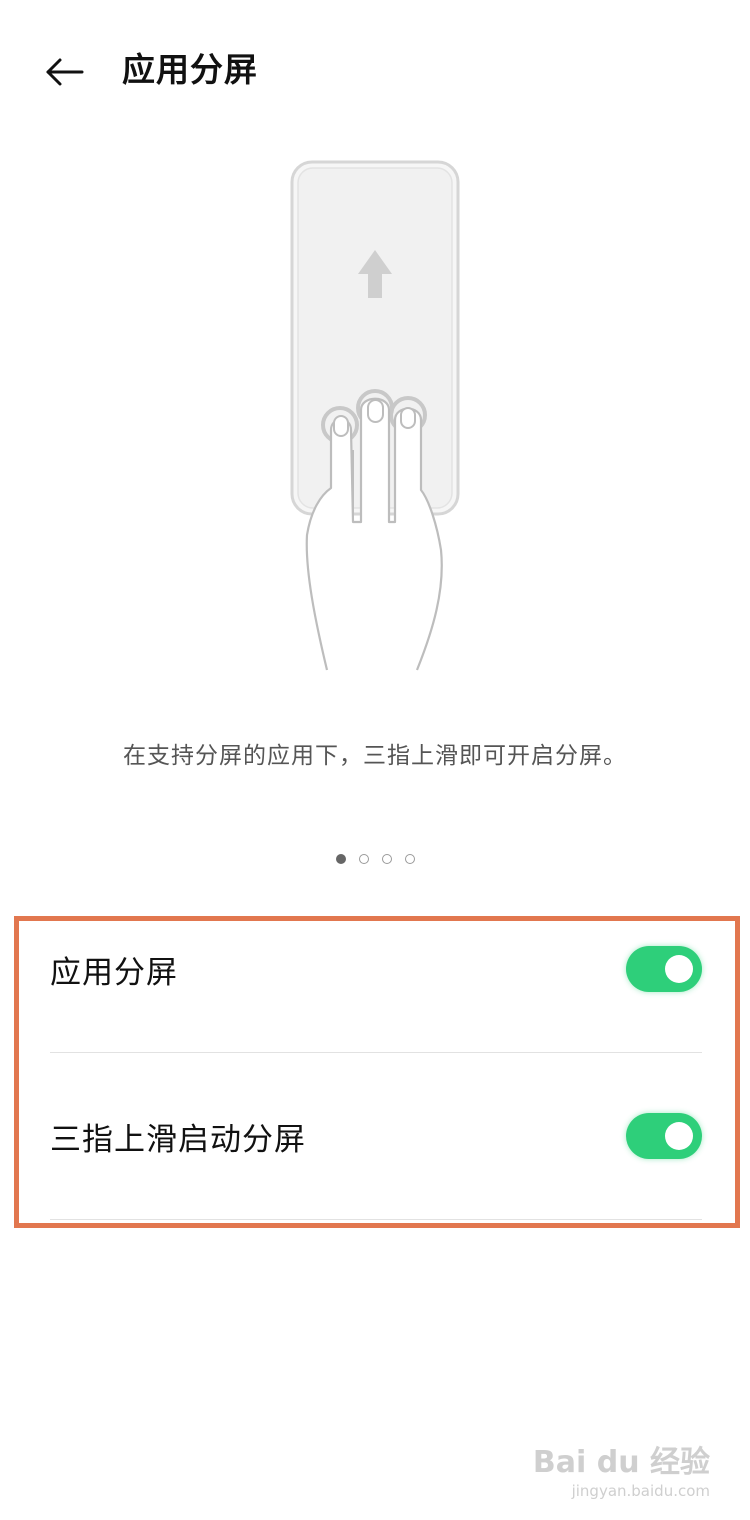 The height and width of the screenshot is (1520, 750). Describe the element at coordinates (376, 1136) in the screenshot. I see `setting-row-three-finger-swipe: 三指上滑启动分屏` at that location.